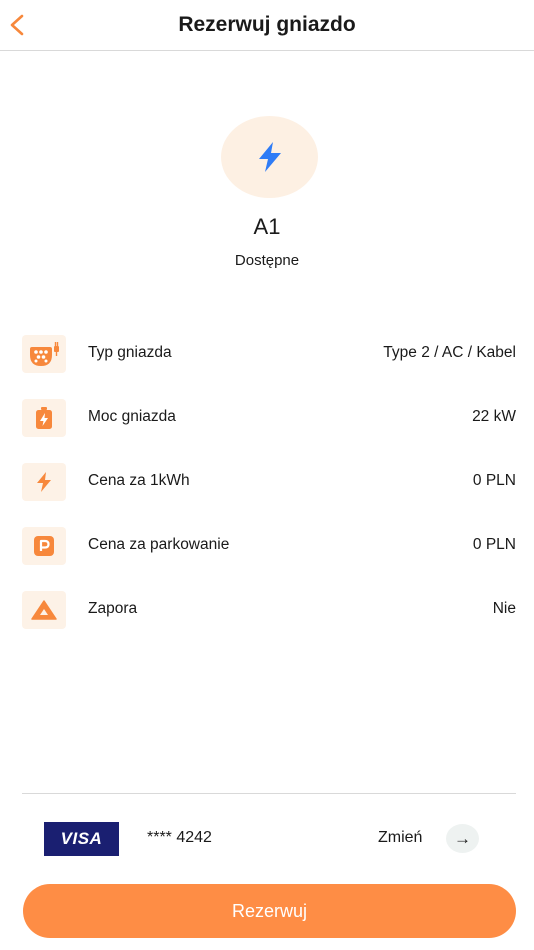  I want to click on detail-row-power: Moc gniazda 22 kW, so click(269, 418).